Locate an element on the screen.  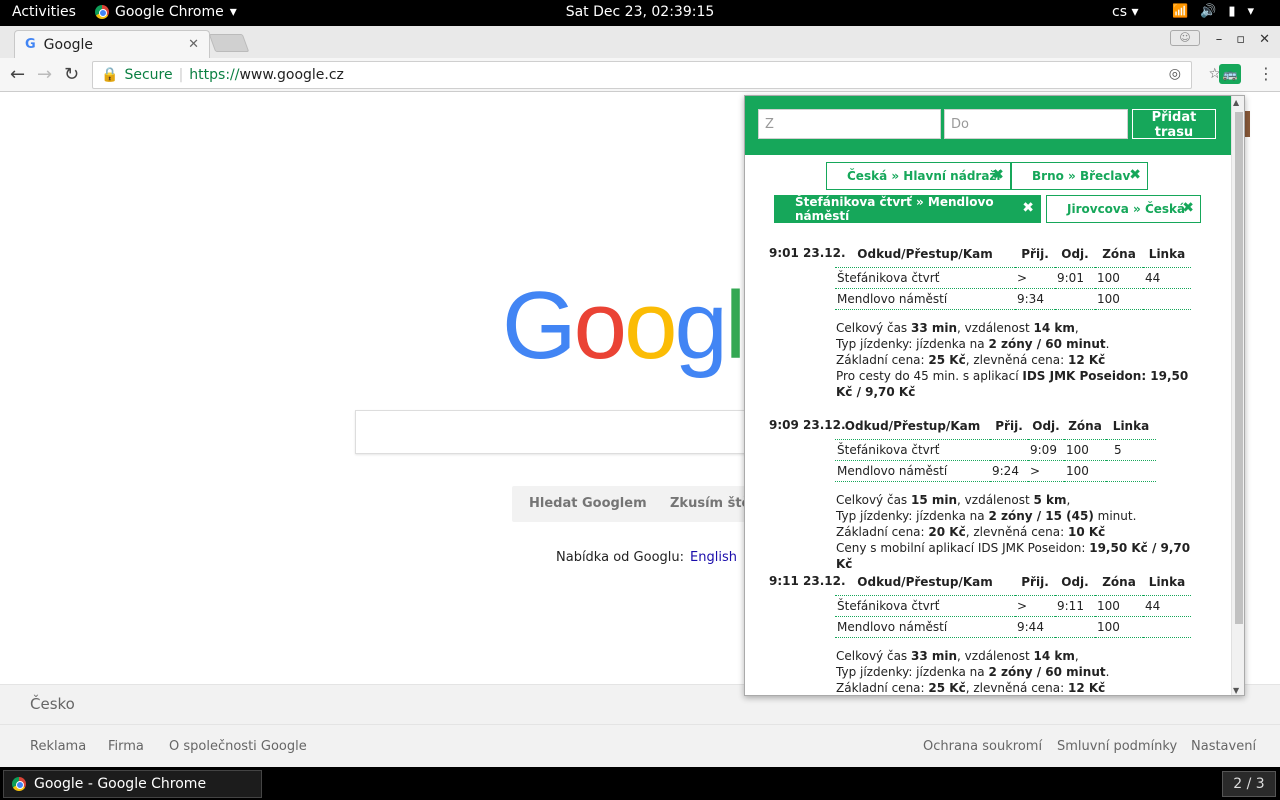
tab-google: G Google ✕ is located at coordinates (112, 44).